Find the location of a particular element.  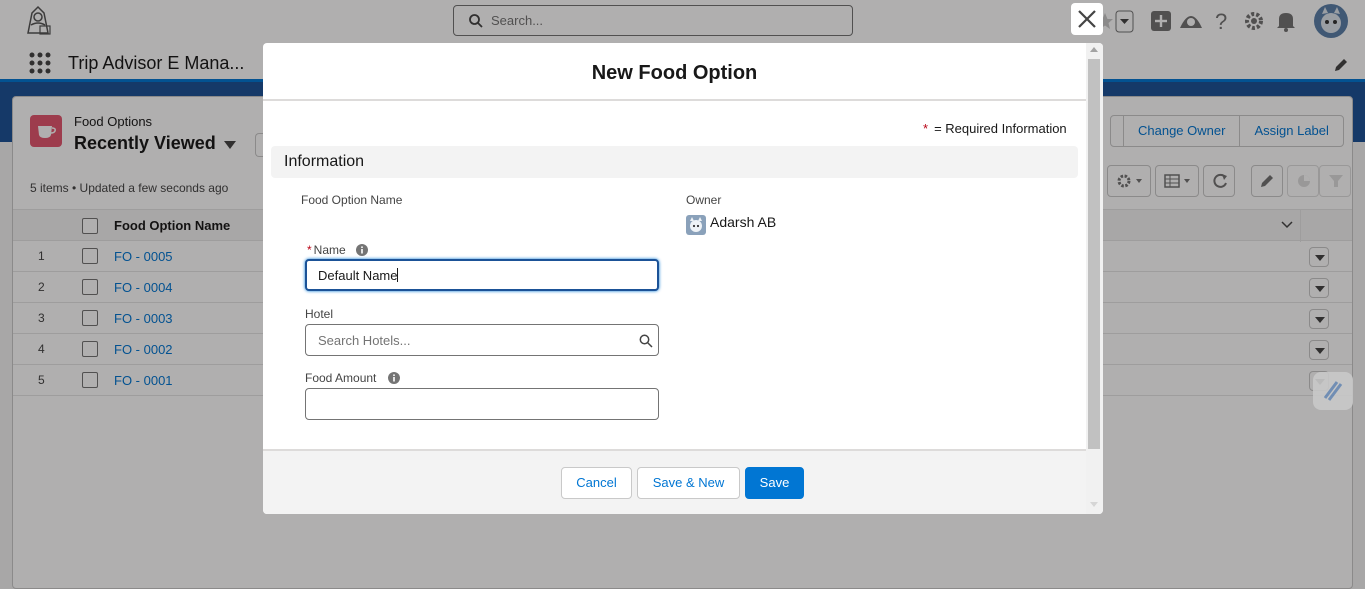

modal-footer: Cancel Save & New Save is located at coordinates (674, 481).